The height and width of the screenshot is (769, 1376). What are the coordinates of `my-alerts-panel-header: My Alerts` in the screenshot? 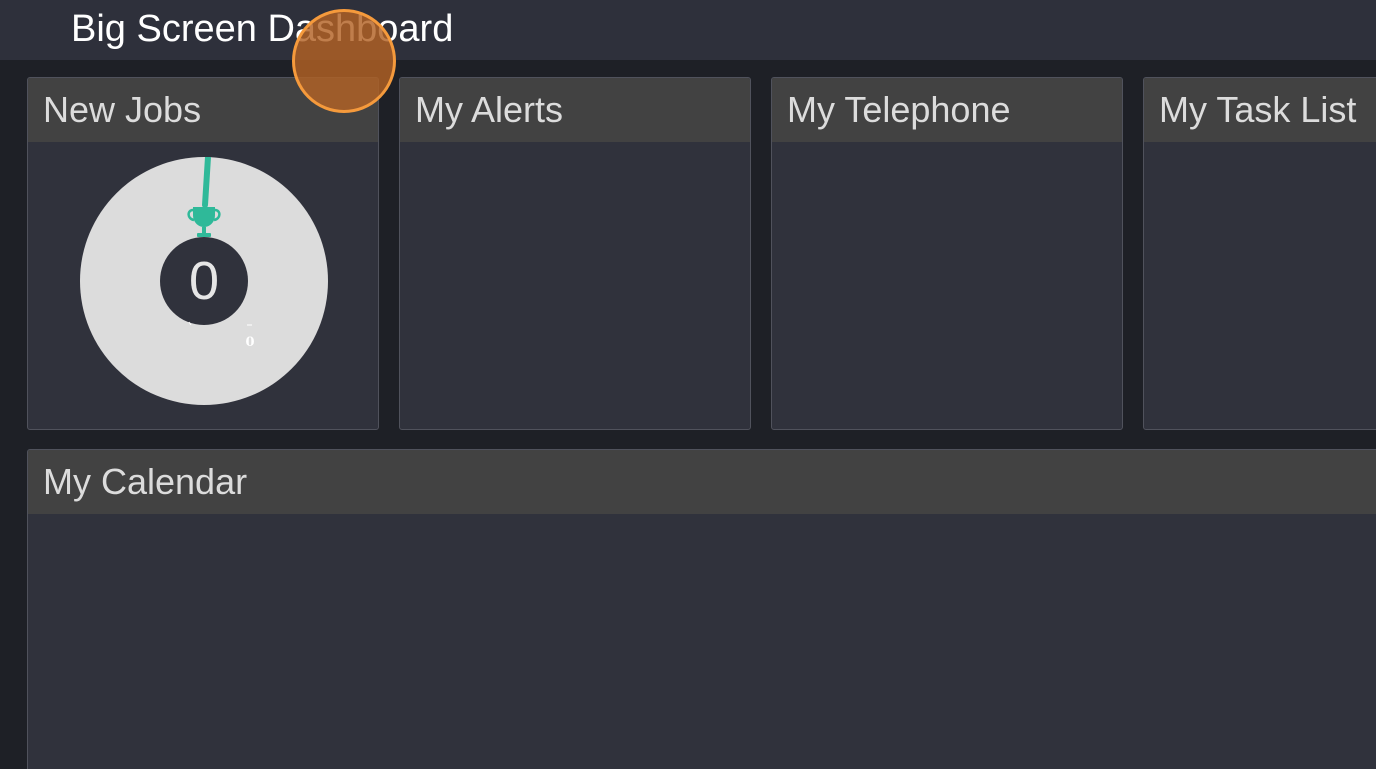 It's located at (575, 110).